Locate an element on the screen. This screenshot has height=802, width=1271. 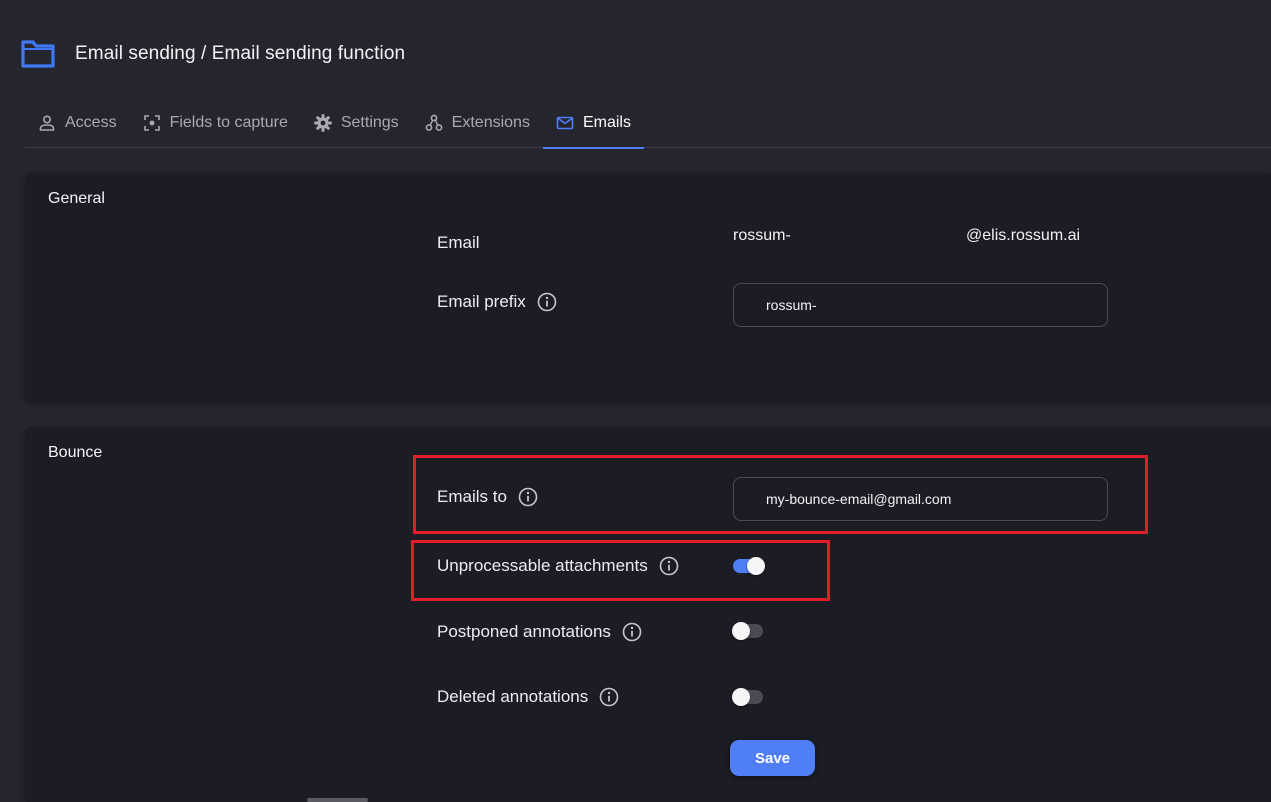
tab-label: Settings is located at coordinates (369, 122).